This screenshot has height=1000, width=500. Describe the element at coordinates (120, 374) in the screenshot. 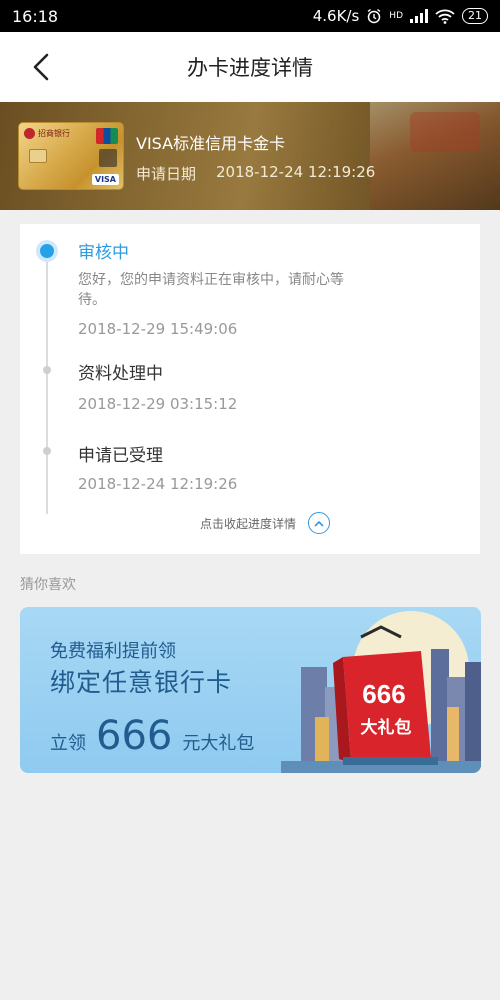

I see `step-title: 资料处理中` at that location.